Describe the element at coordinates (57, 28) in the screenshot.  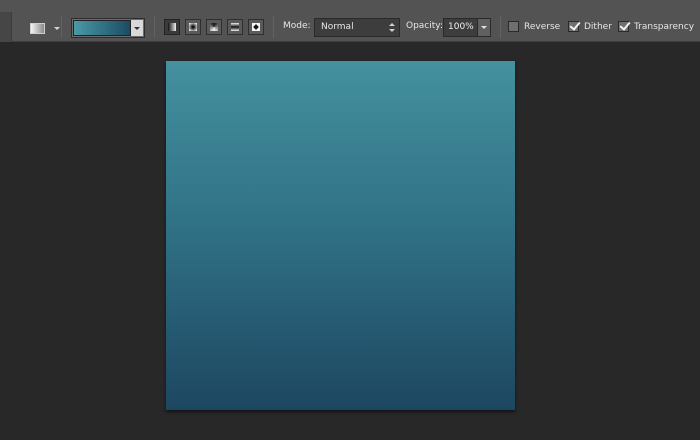
I see `chevron-down-icon` at that location.